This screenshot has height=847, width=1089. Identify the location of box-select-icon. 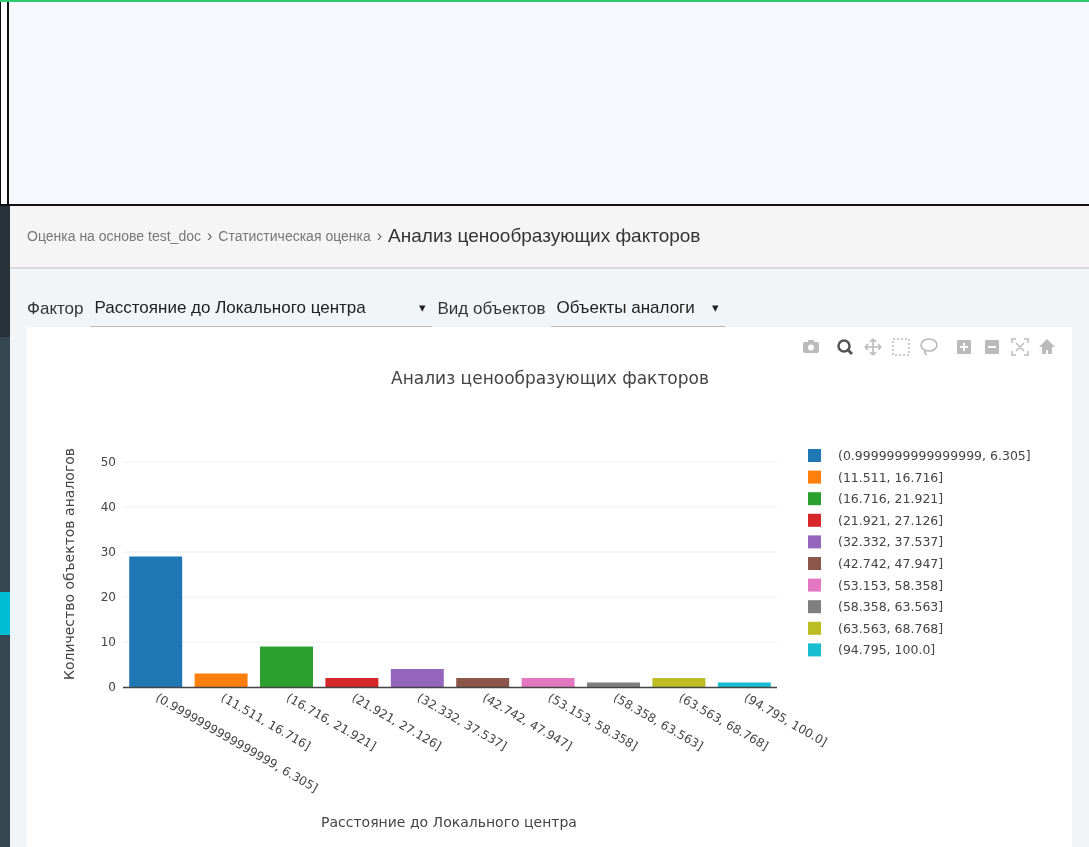
(901, 347).